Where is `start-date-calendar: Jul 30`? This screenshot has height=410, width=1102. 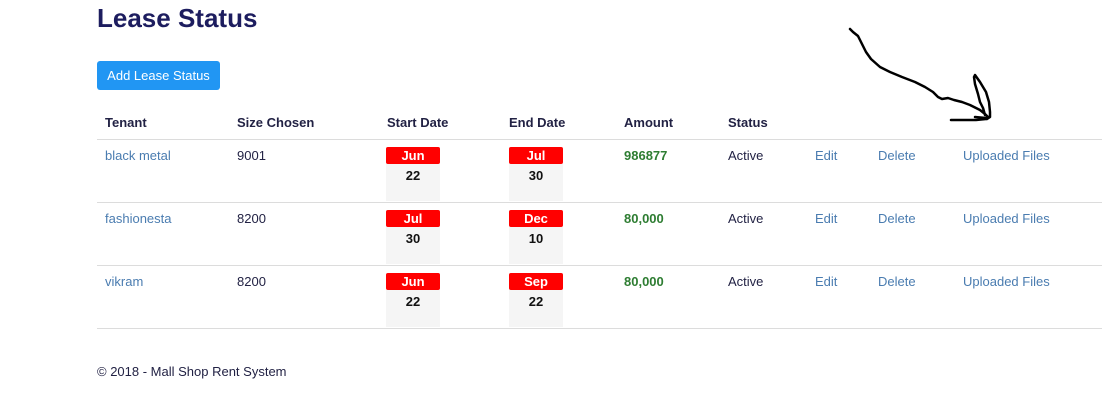
start-date-calendar: Jul 30 is located at coordinates (413, 237).